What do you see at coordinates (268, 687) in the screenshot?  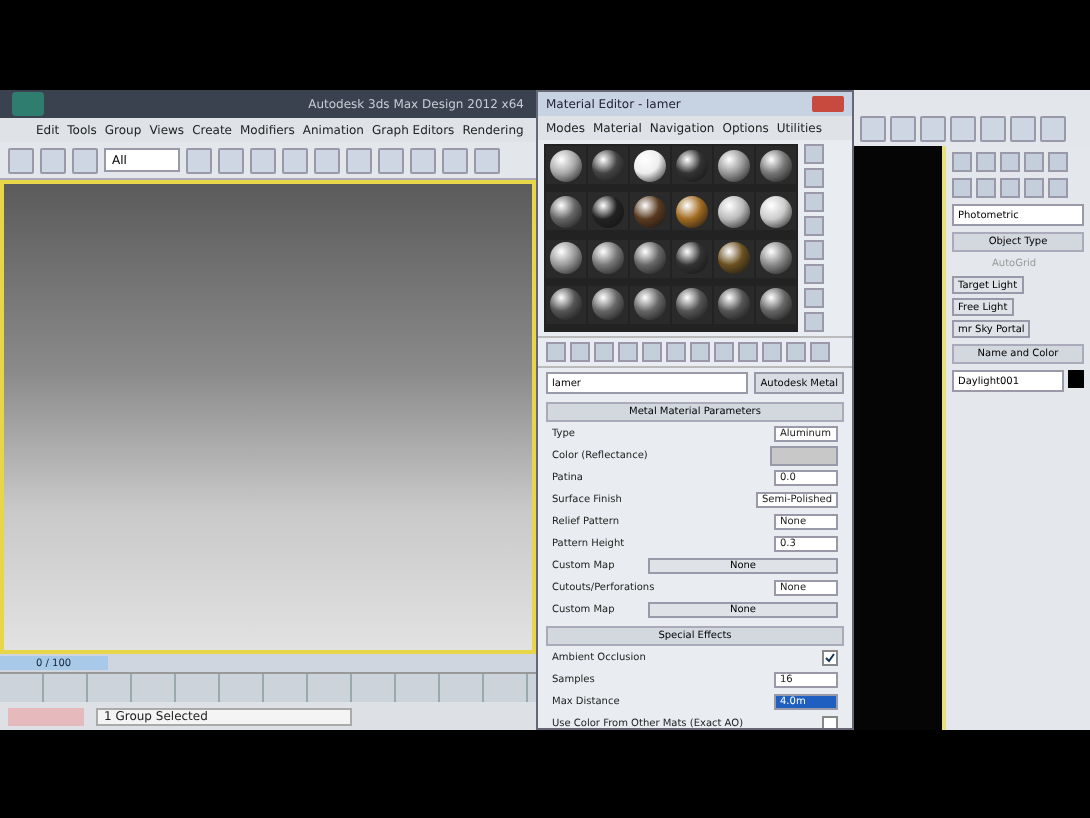 I see `timeline-track` at bounding box center [268, 687].